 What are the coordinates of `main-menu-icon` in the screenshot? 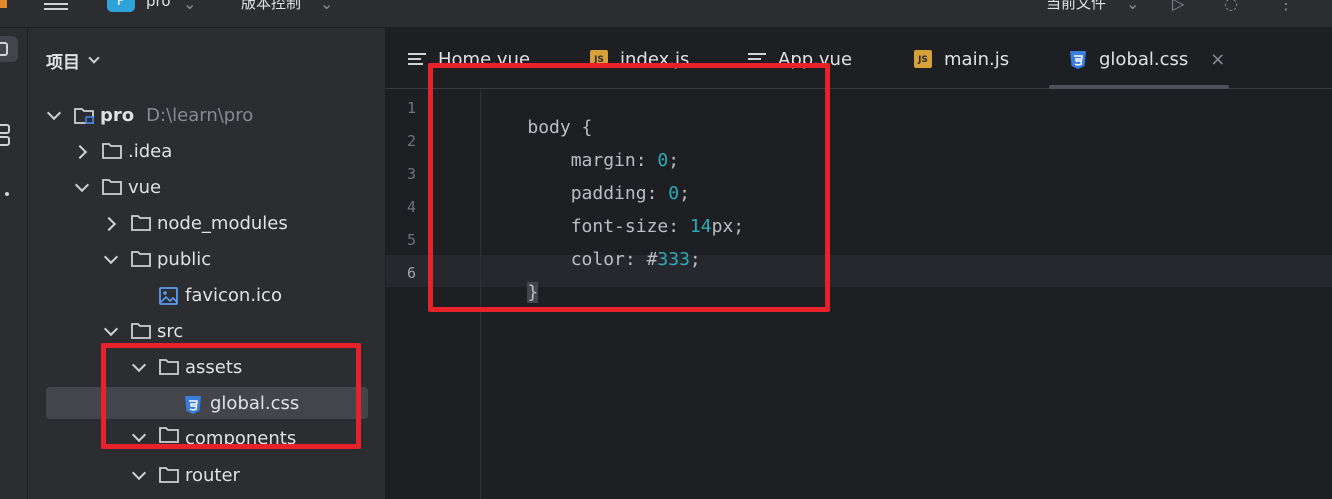 It's located at (56, 5).